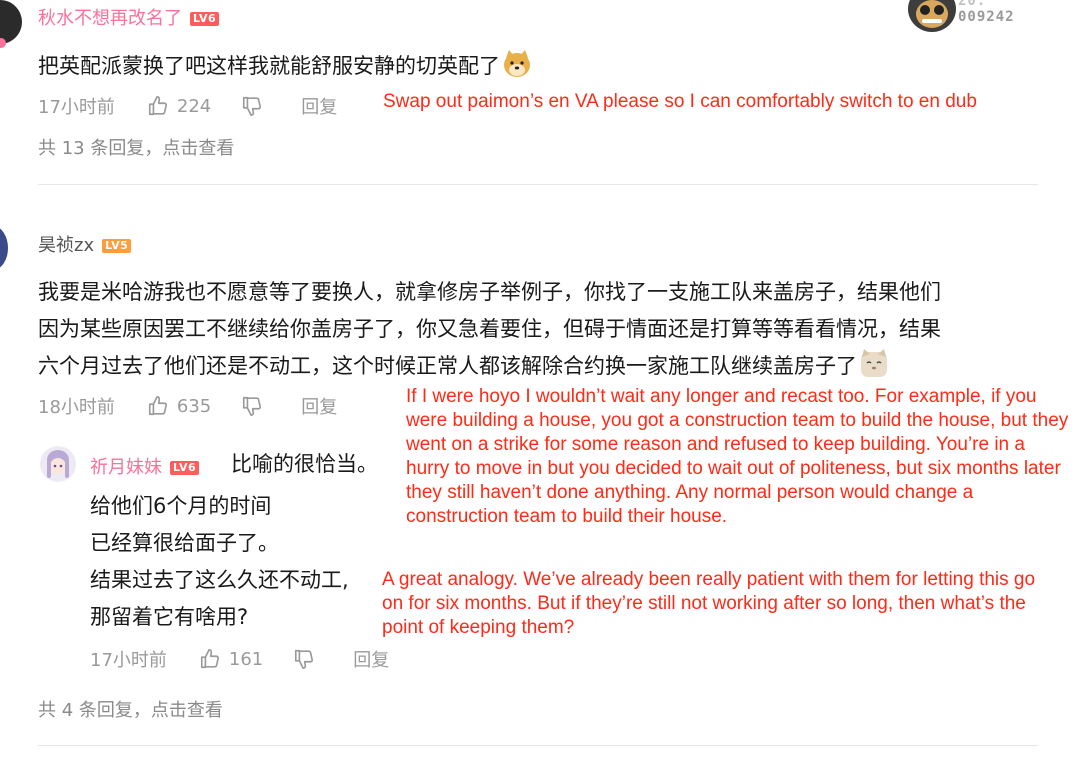 The width and height of the screenshot is (1080, 758). What do you see at coordinates (194, 106) in the screenshot?
I see `like-count: 224` at bounding box center [194, 106].